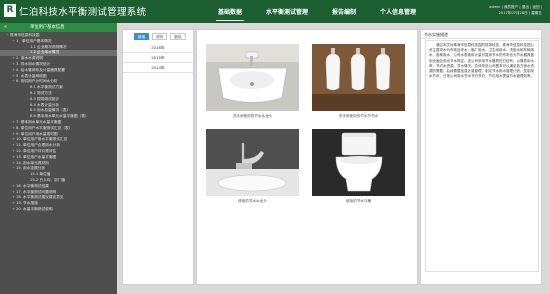 Image resolution: width=550 pixels, height=294 pixels. I want to click on photo-card: 洗手间使用的节水节节水, so click(358, 81).